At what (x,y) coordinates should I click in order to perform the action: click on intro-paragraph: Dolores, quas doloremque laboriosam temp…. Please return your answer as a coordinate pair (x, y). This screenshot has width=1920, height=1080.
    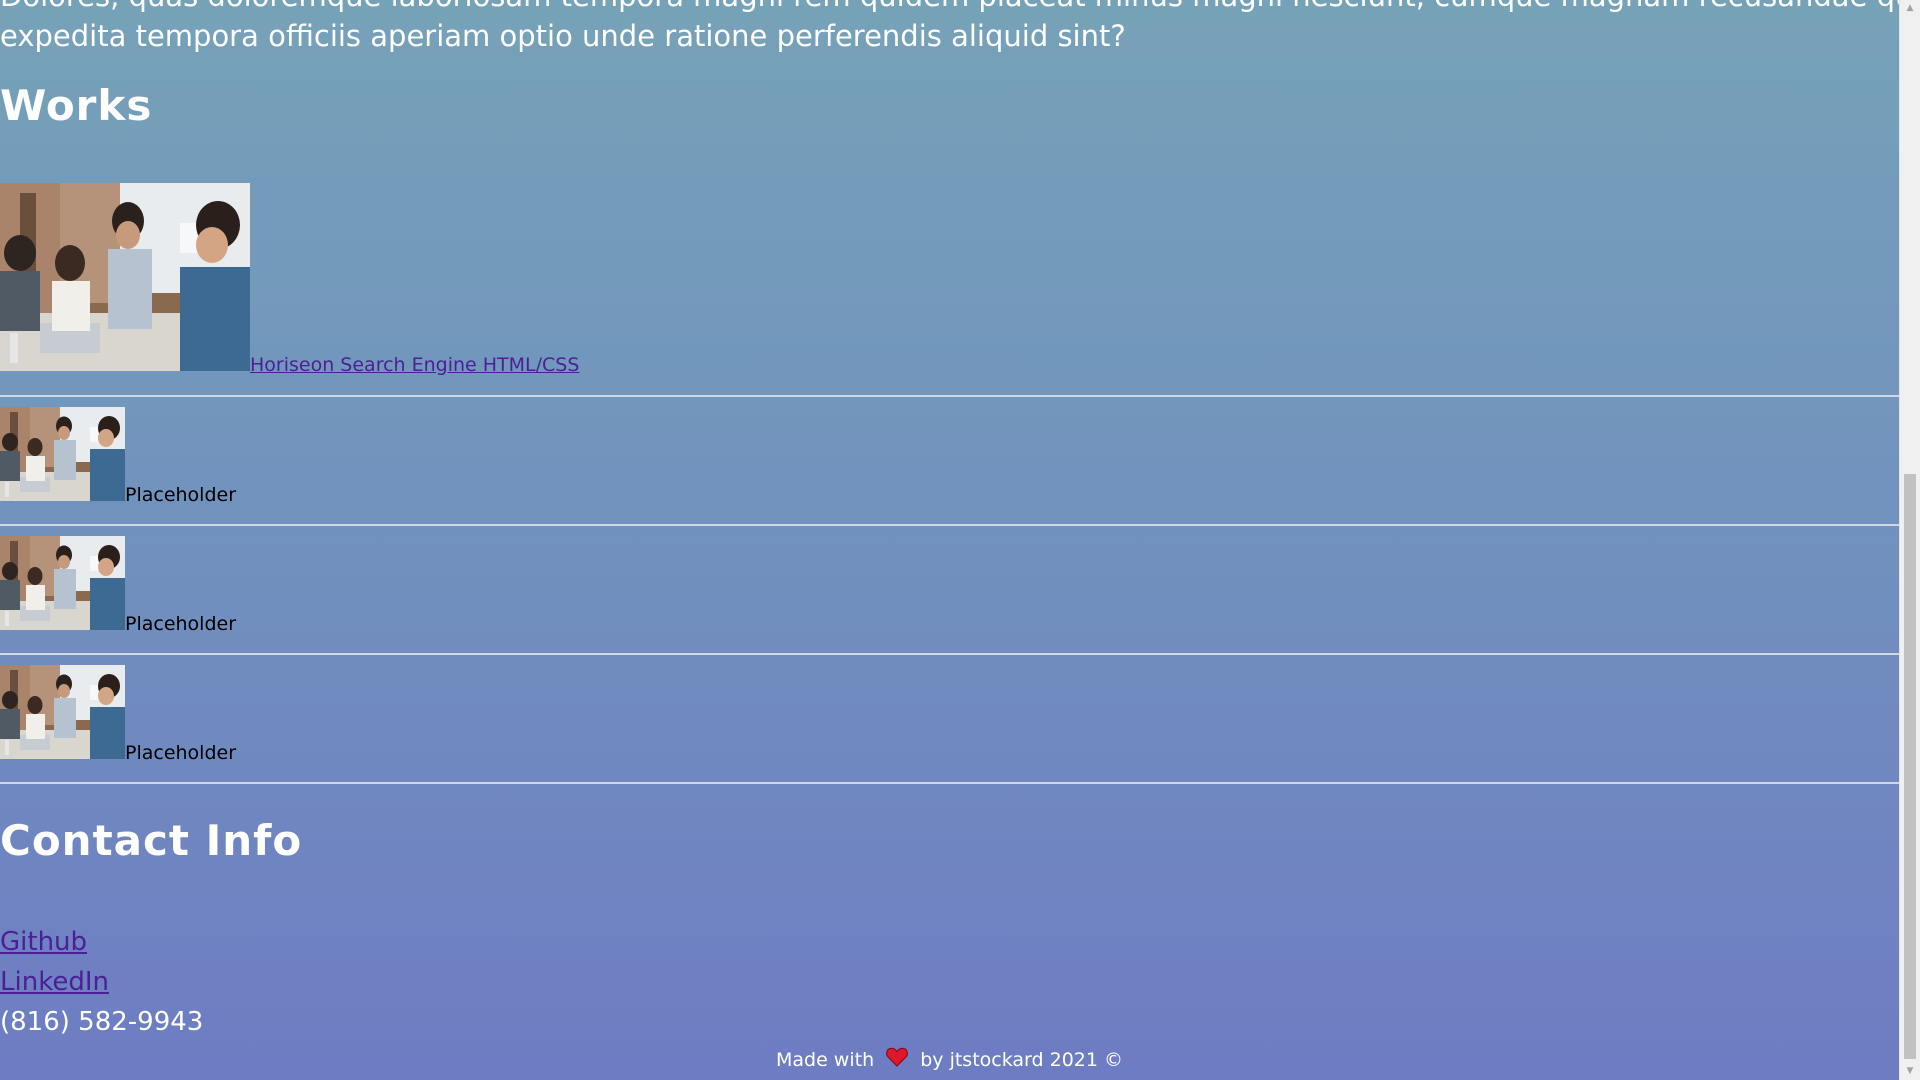
    Looking at the image, I should click on (949, 28).